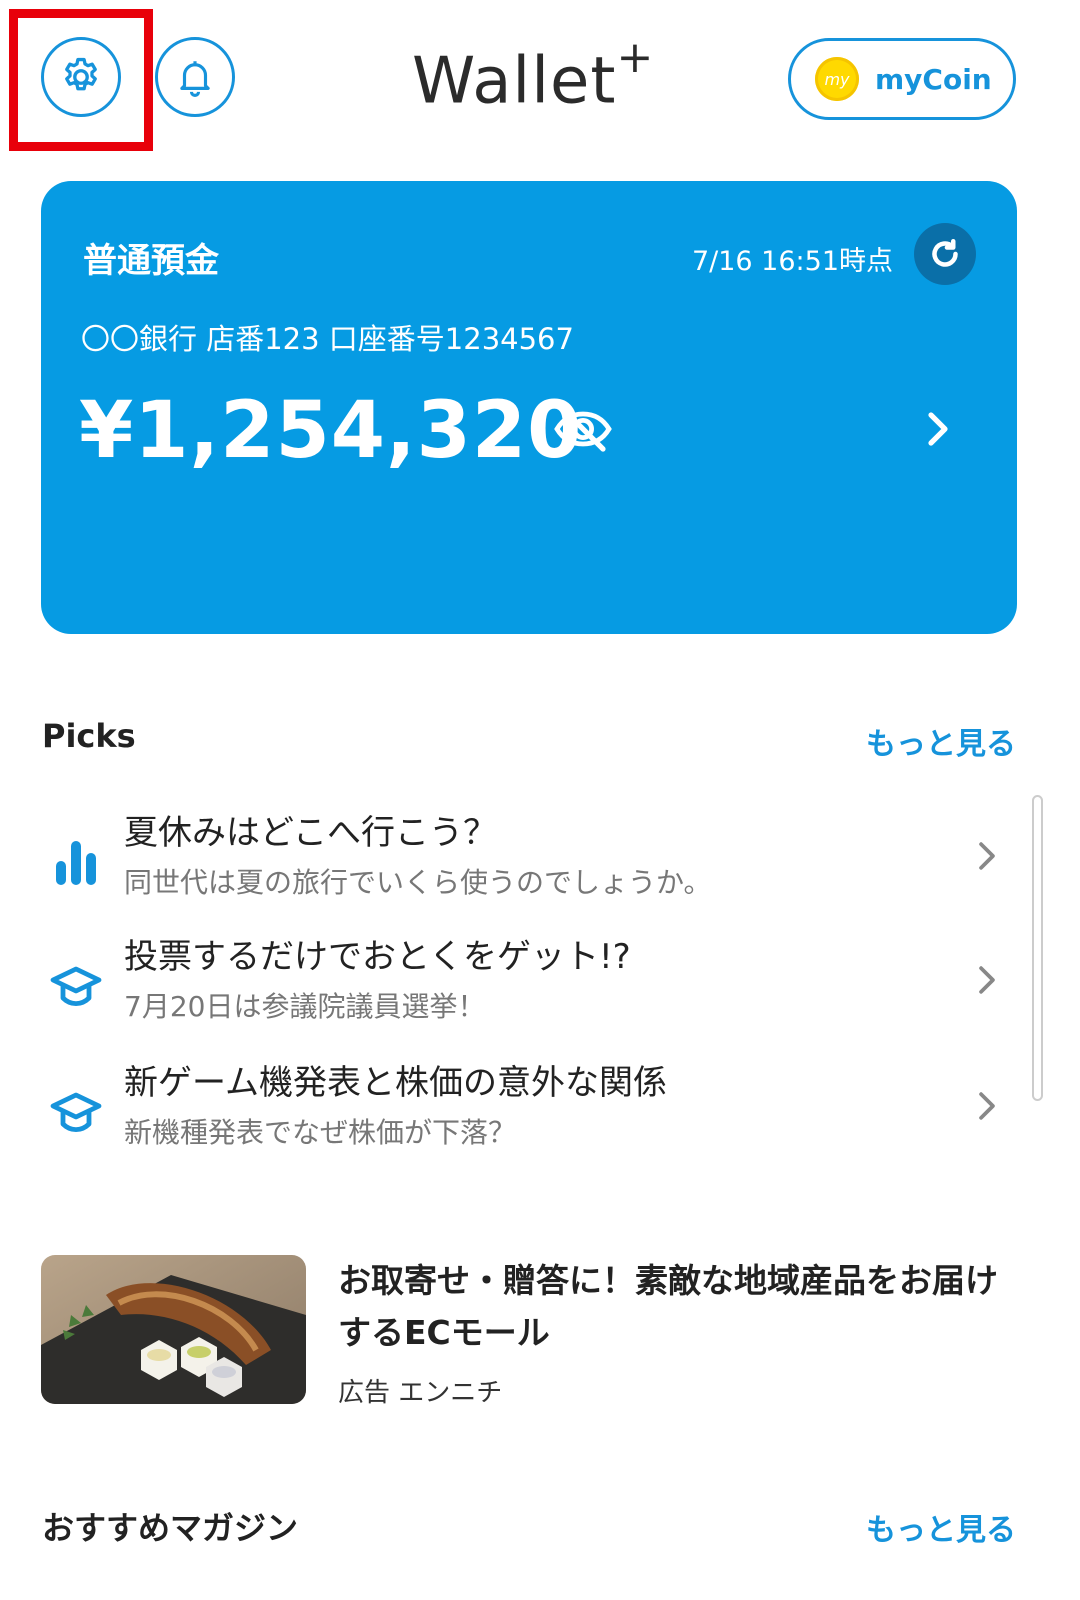 This screenshot has height=1600, width=1080. Describe the element at coordinates (530, 1115) in the screenshot. I see `pick-item: 新ゲーム機発表と株価の意外な関係 新機種発表でなぜ株価が下落？` at that location.